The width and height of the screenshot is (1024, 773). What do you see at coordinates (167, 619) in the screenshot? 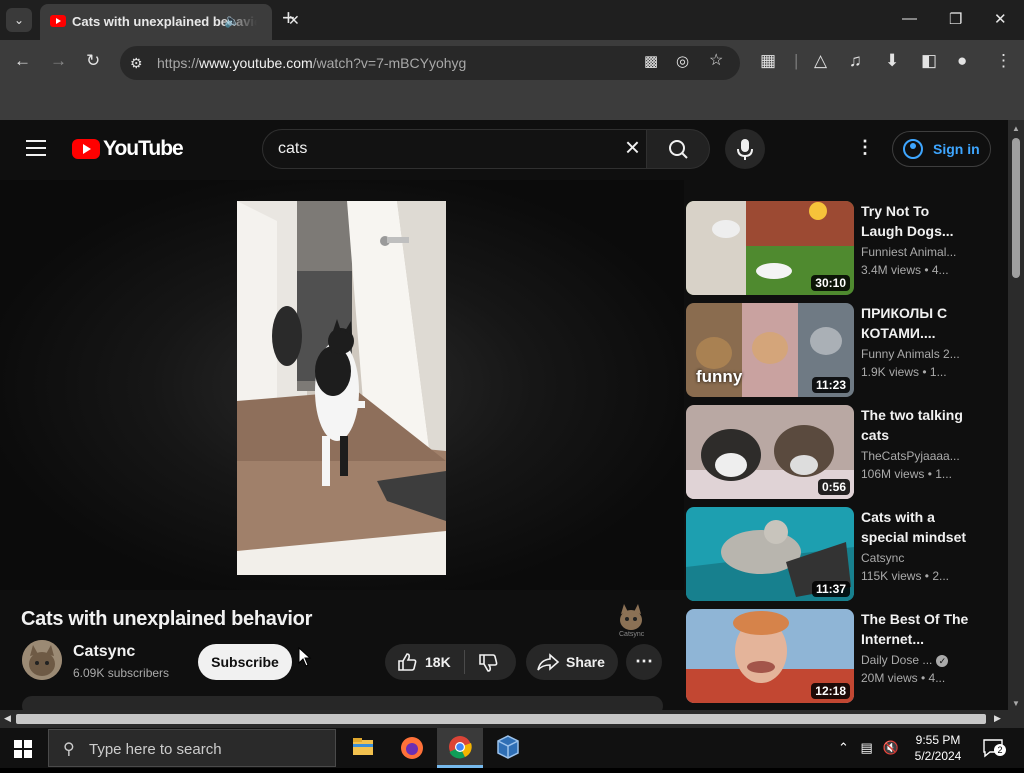
I see `video-title: Cats with unexplained behavior` at bounding box center [167, 619].